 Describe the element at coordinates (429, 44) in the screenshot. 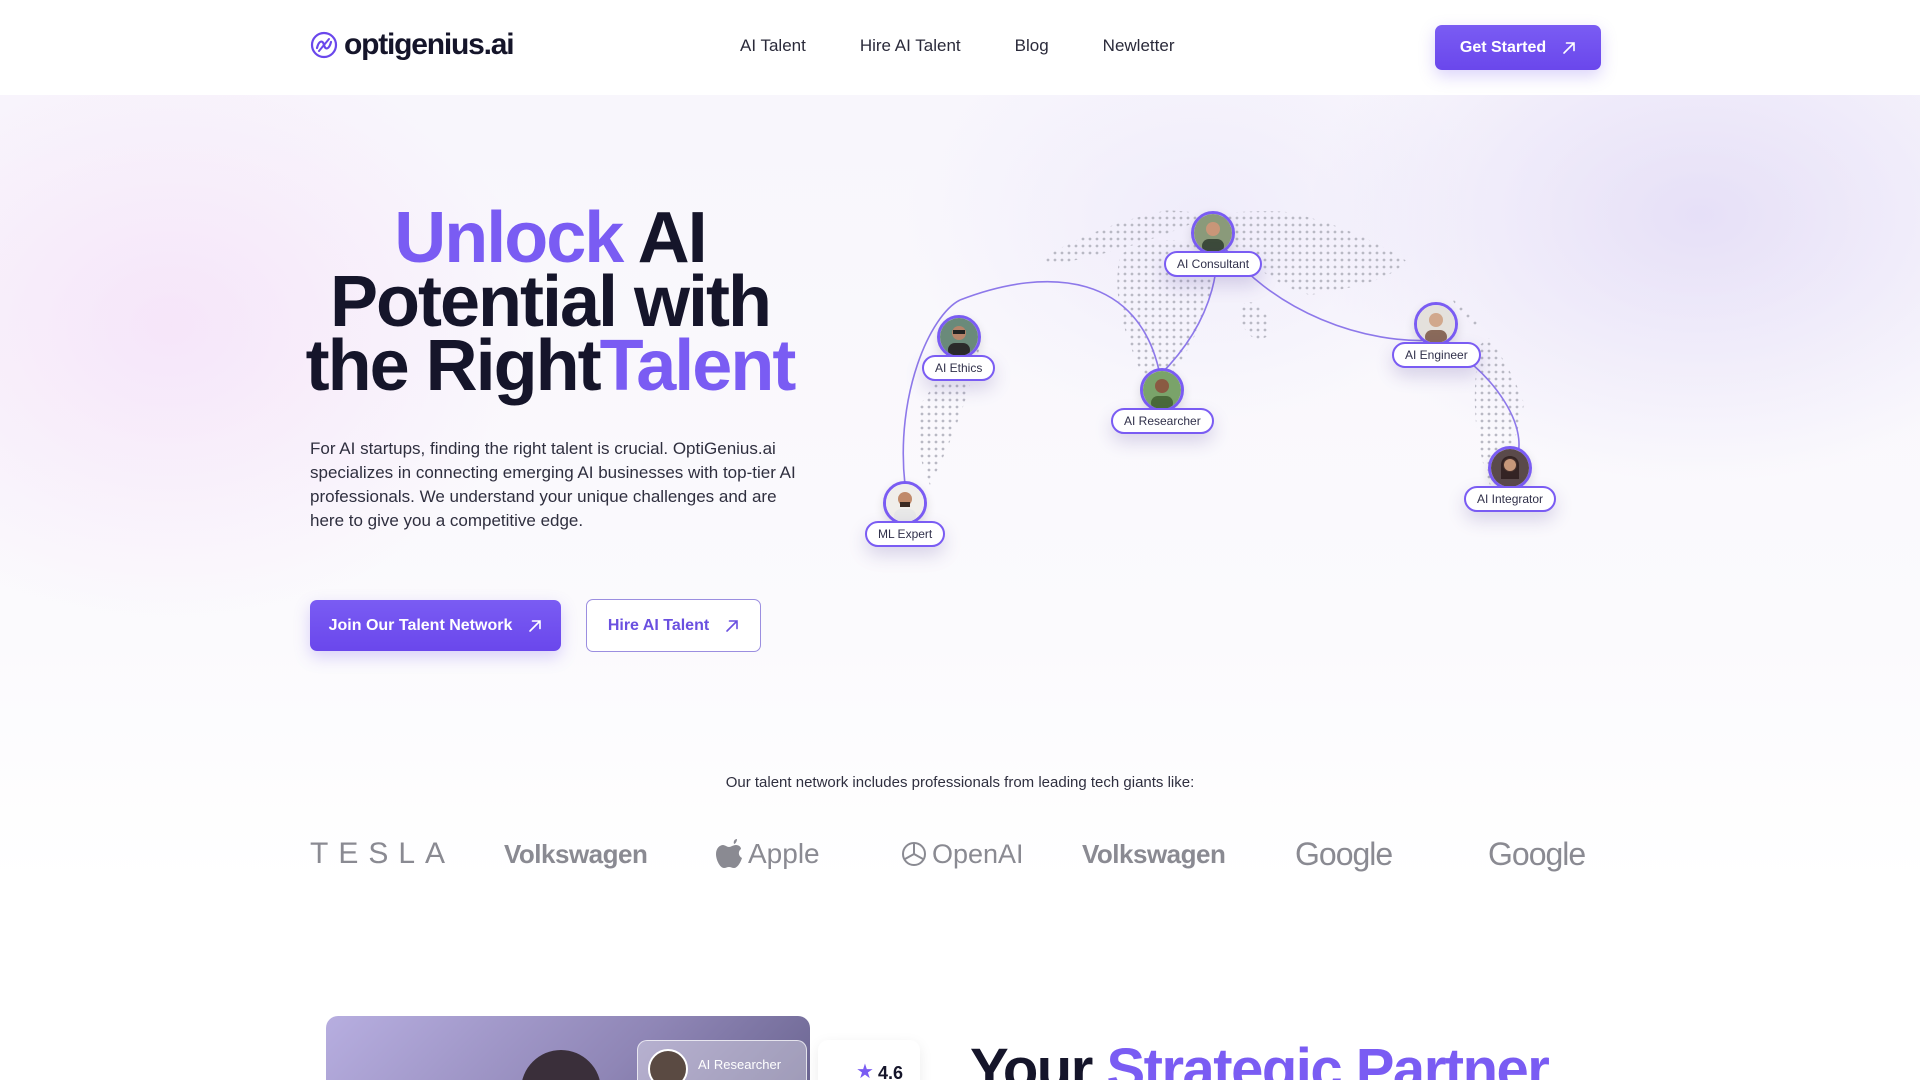

I see `logo-text: optigenius.ai` at that location.